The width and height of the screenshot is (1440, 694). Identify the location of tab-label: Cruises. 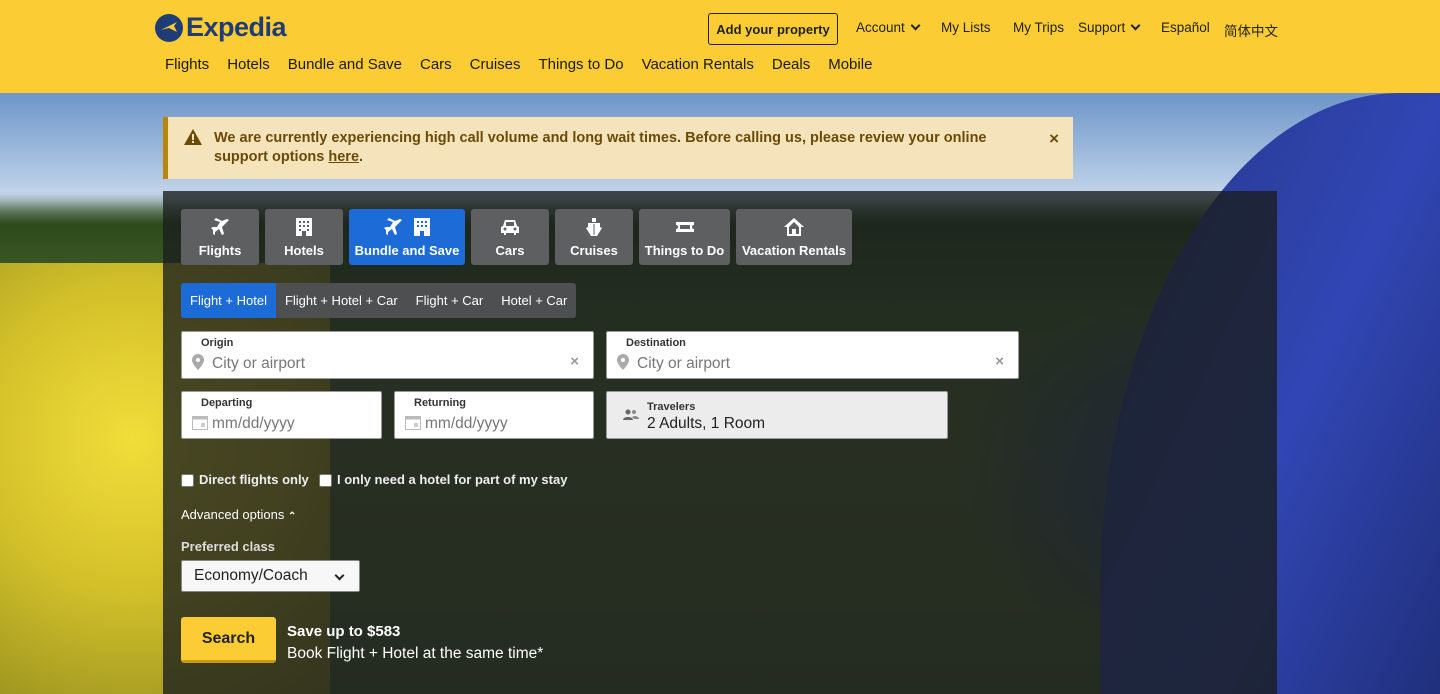
(594, 250).